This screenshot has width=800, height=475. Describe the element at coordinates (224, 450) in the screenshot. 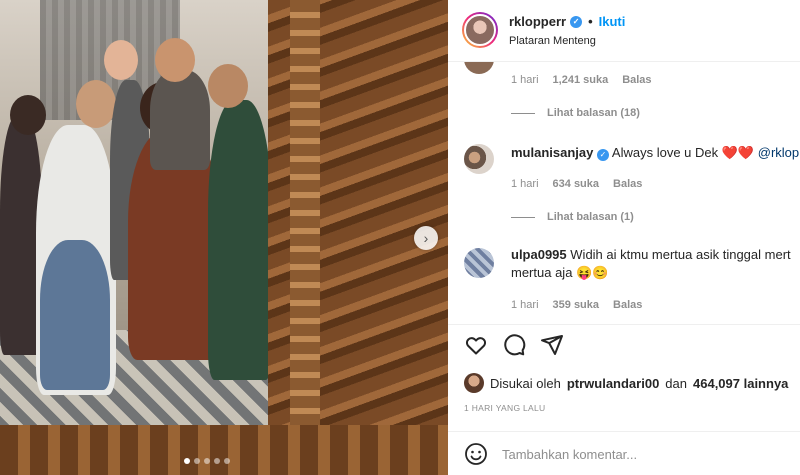

I see `carved-frame-bottom` at that location.